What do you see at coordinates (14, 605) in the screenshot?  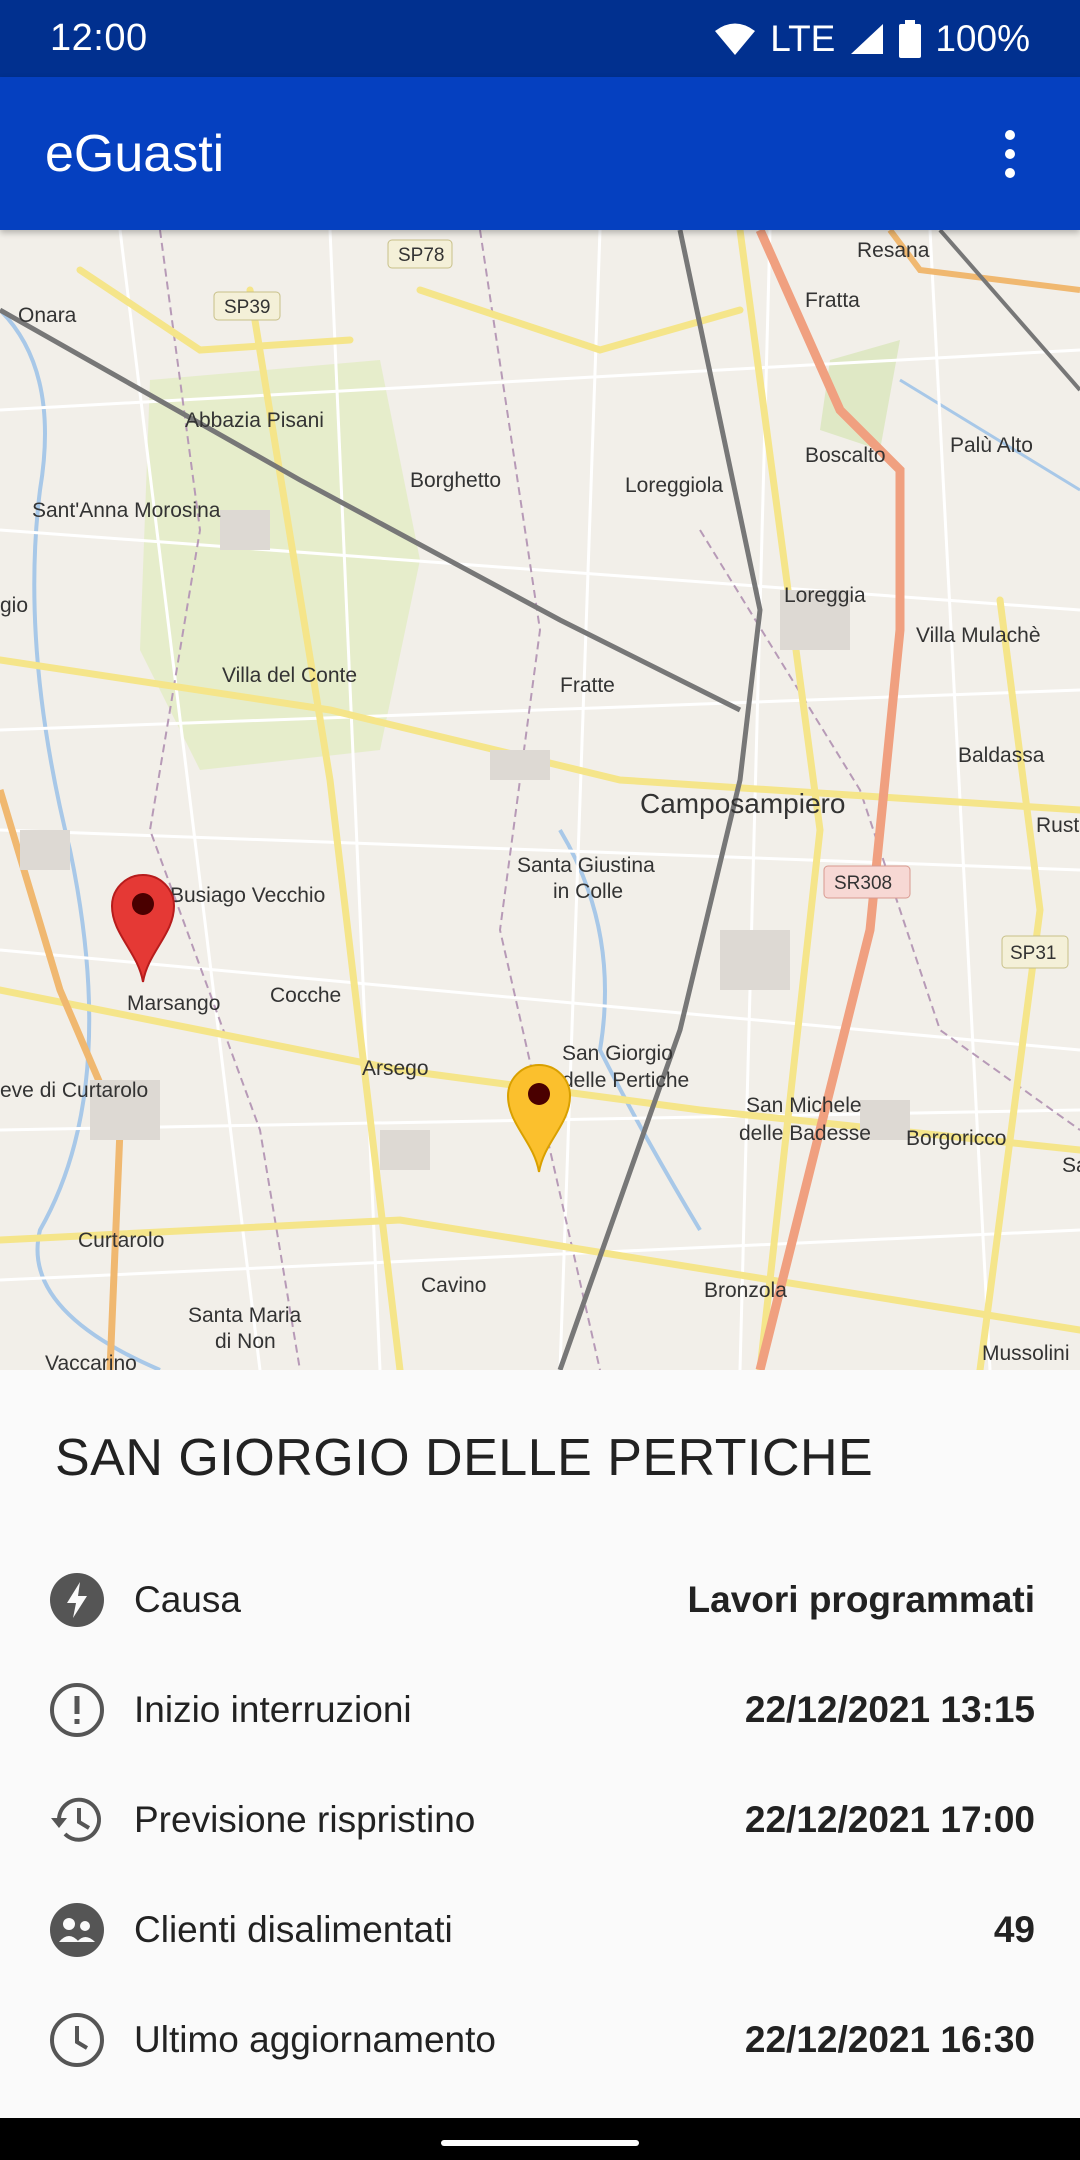 I see `map-label-gio: gio` at bounding box center [14, 605].